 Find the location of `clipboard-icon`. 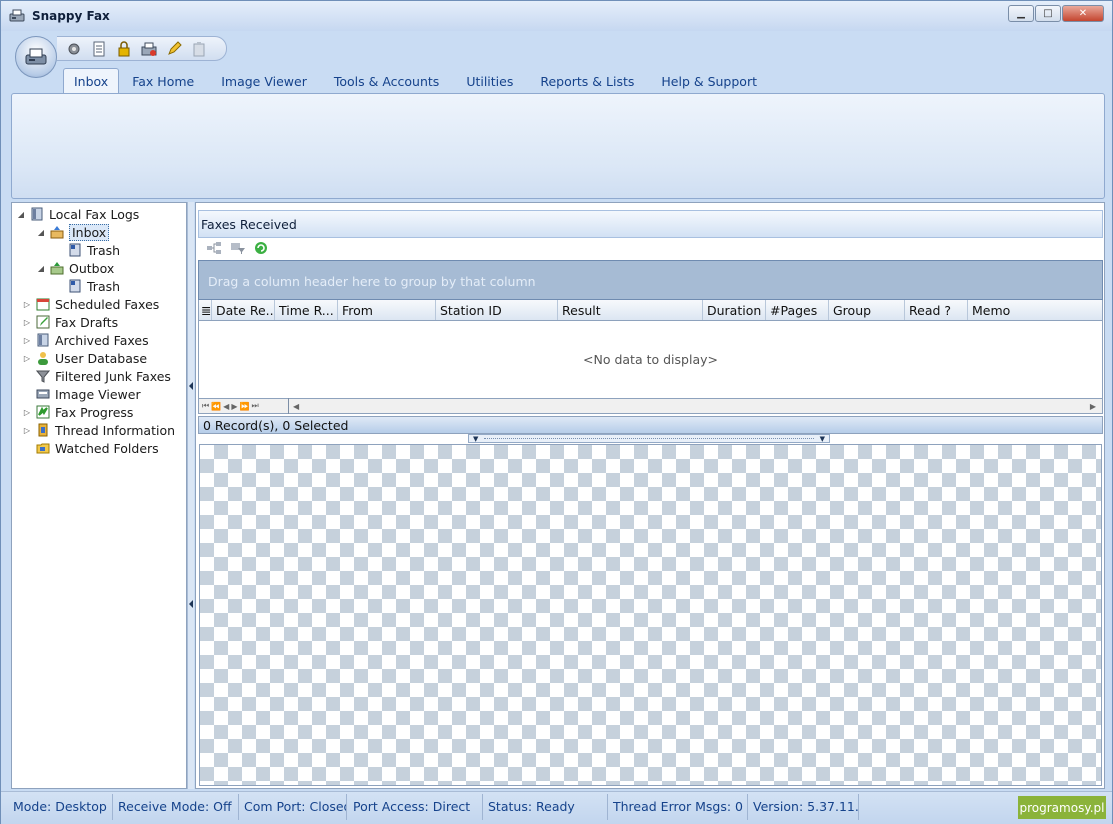

clipboard-icon is located at coordinates (198, 48).